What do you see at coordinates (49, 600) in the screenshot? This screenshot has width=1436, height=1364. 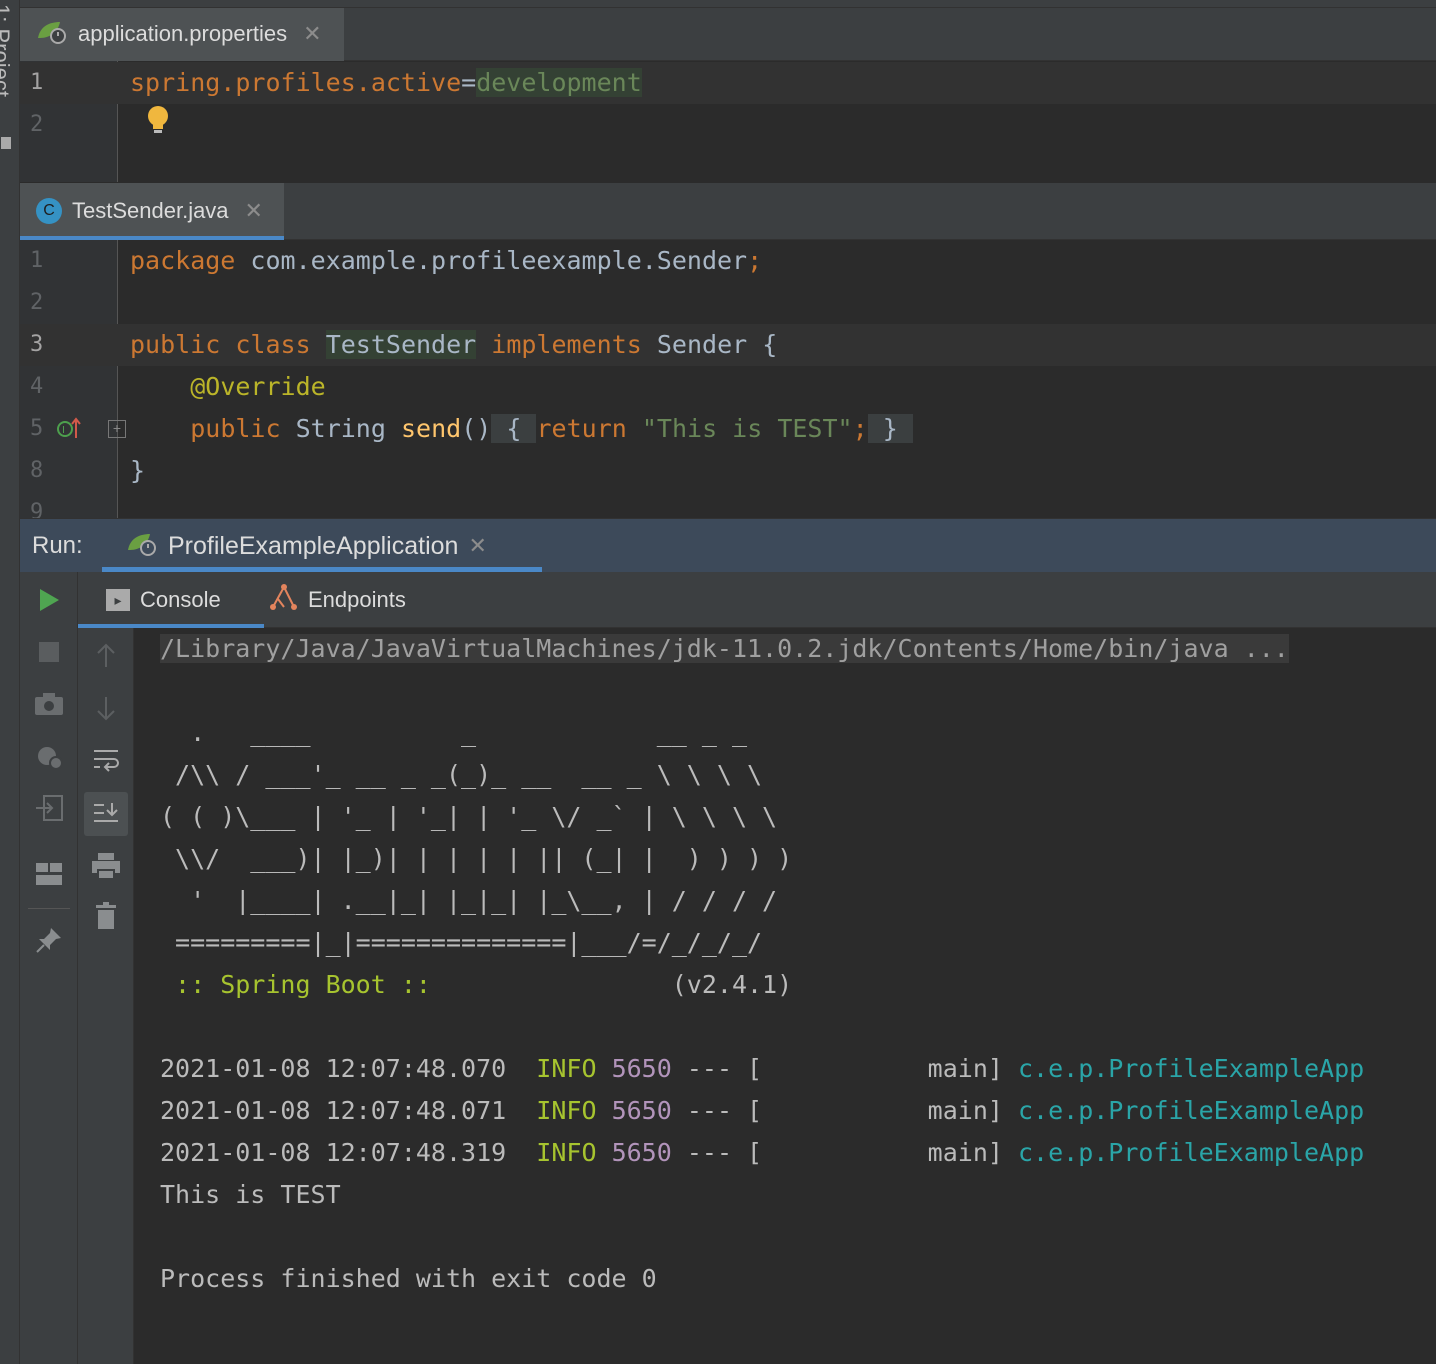 I see `rerun-button` at bounding box center [49, 600].